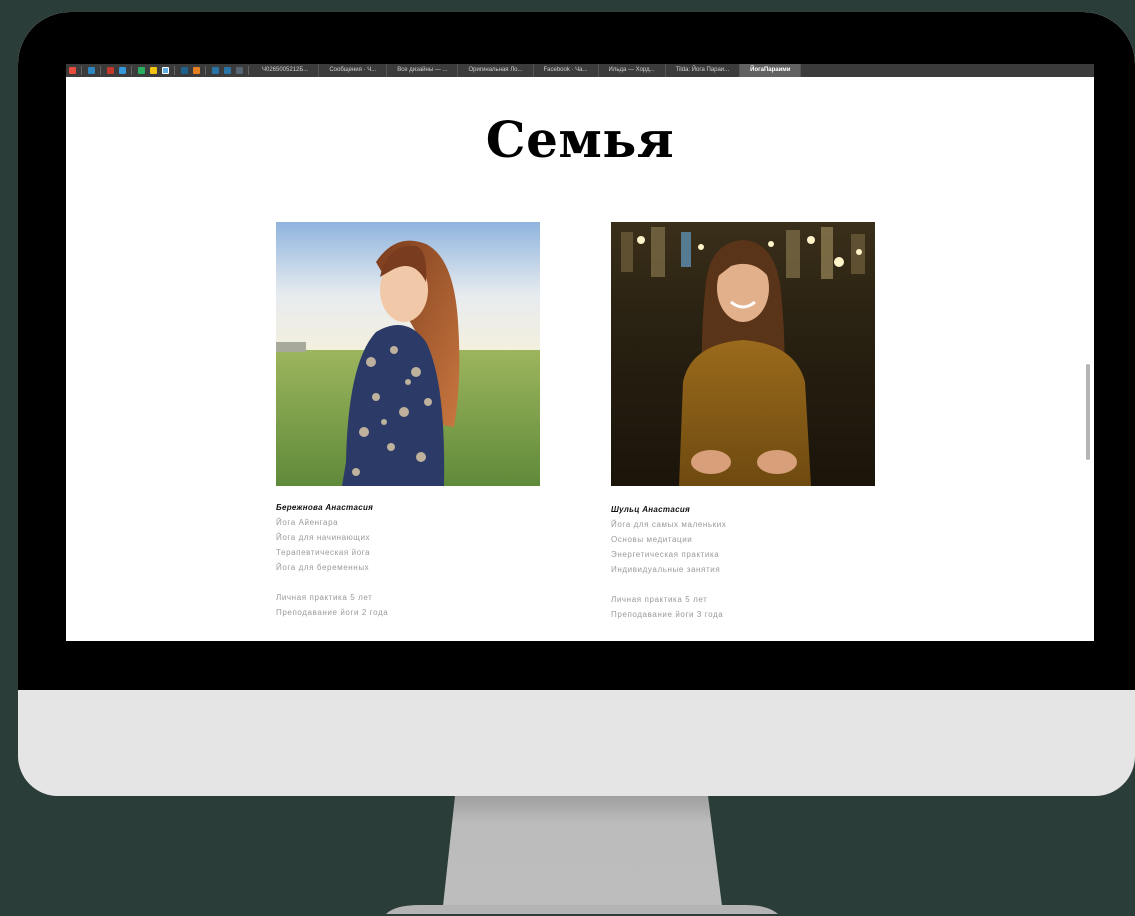 This screenshot has height=916, width=1135. I want to click on page-title: Семья, so click(580, 139).